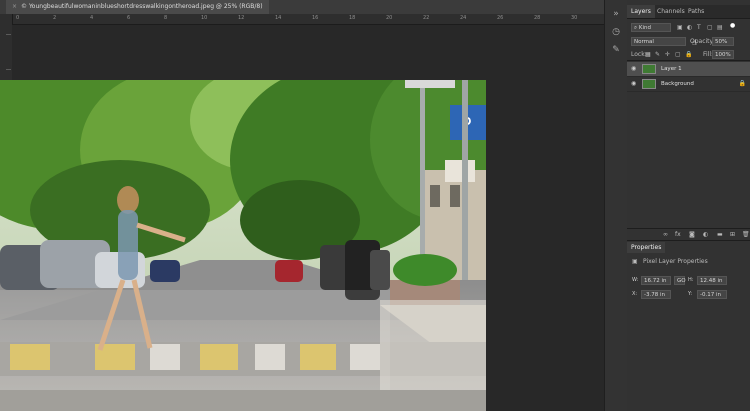 The width and height of the screenshot is (750, 411). I want to click on delete-layer-icon: 🗑, so click(746, 234).